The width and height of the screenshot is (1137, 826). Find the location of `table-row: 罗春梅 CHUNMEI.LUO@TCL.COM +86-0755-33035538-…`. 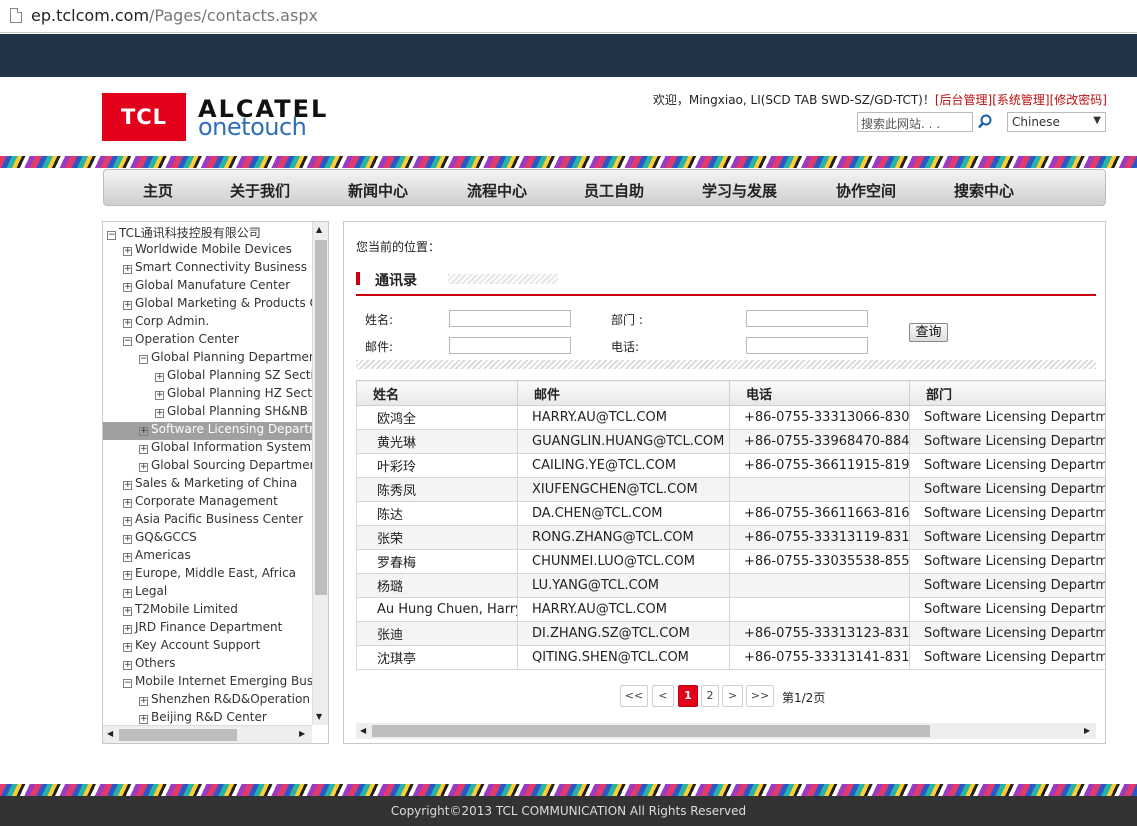

table-row: 罗春梅 CHUNMEI.LUO@TCL.COM +86-0755-33035538-… is located at coordinates (730, 561).